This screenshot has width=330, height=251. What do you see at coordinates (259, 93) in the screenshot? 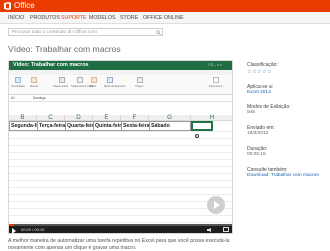
I see `applies-value: Excel 2013` at bounding box center [259, 93].